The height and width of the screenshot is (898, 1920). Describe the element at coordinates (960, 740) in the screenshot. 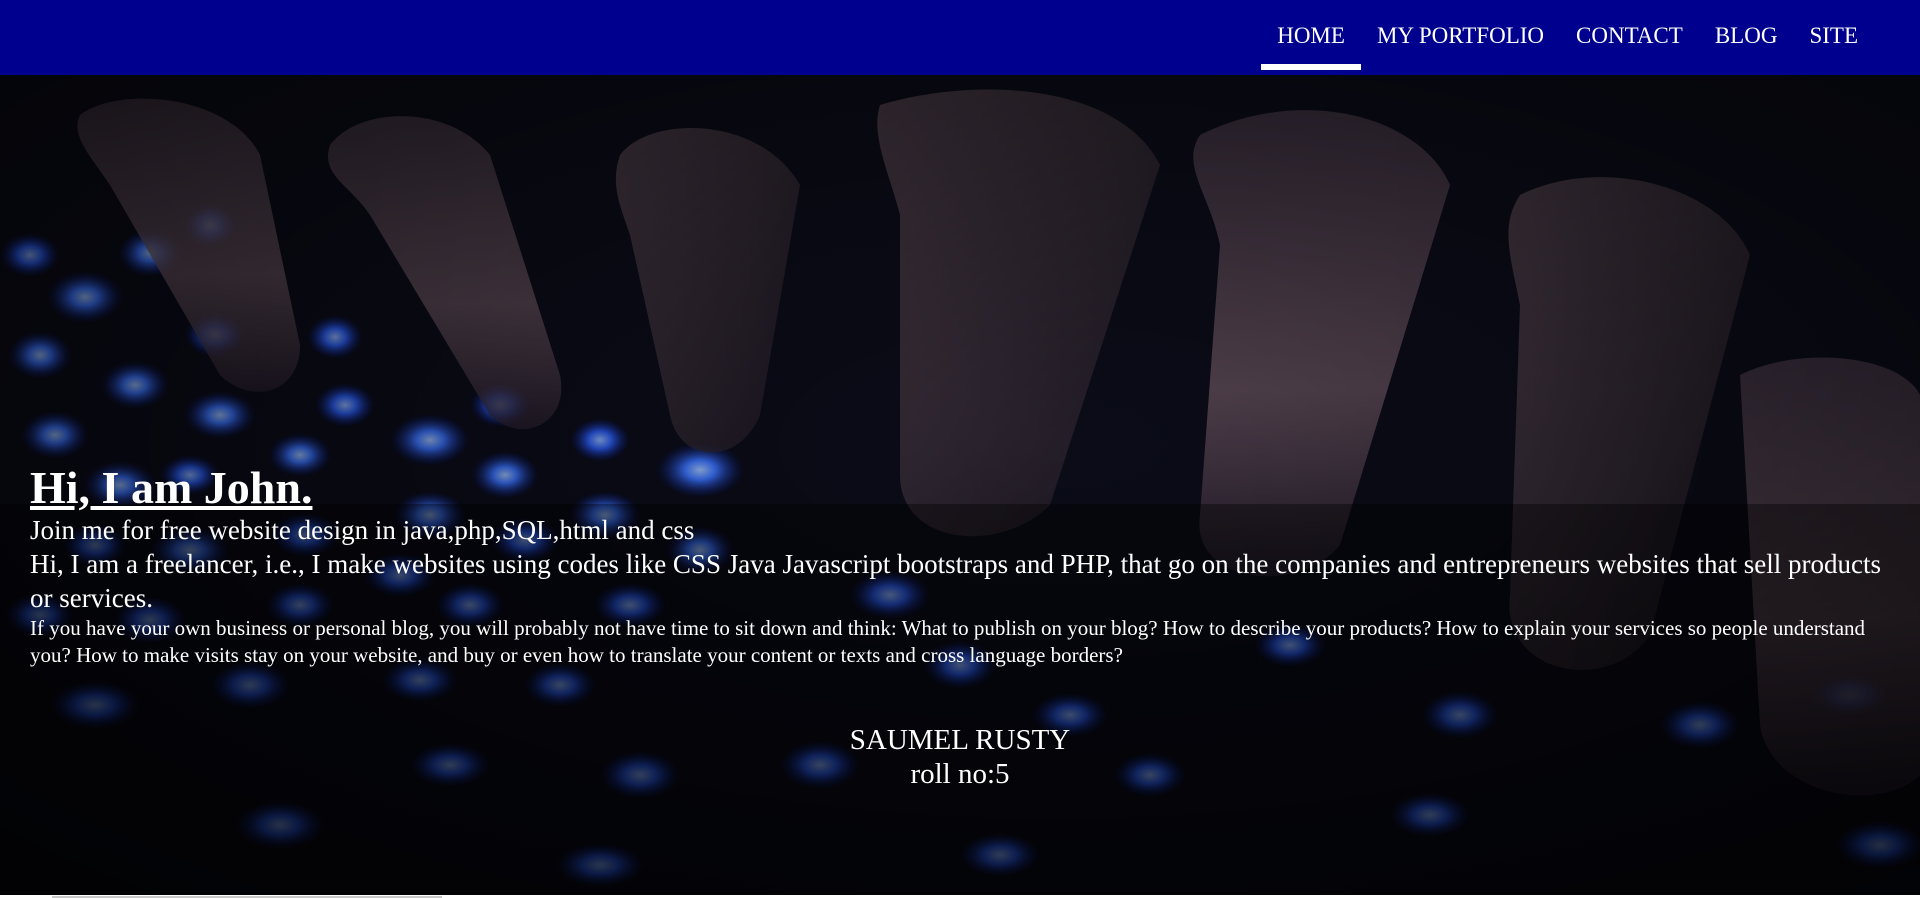

I see `author-name: SAUMEL RUSTY` at that location.